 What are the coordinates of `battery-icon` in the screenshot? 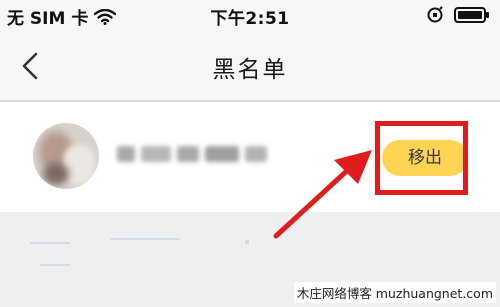 It's located at (472, 17).